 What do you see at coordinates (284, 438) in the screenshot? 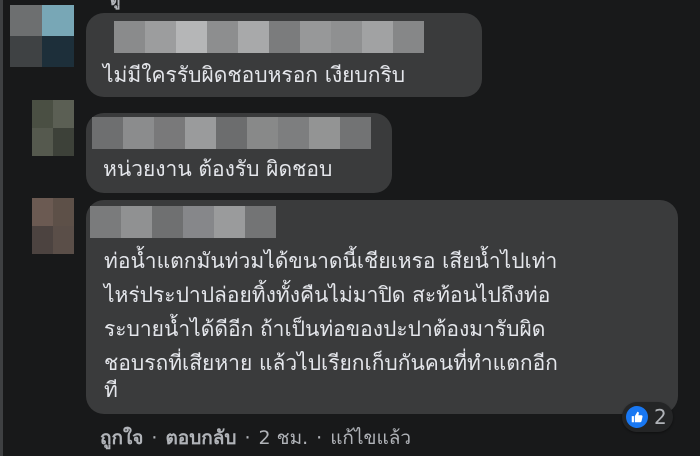
I see `timestamp: 2 ชม.` at bounding box center [284, 438].